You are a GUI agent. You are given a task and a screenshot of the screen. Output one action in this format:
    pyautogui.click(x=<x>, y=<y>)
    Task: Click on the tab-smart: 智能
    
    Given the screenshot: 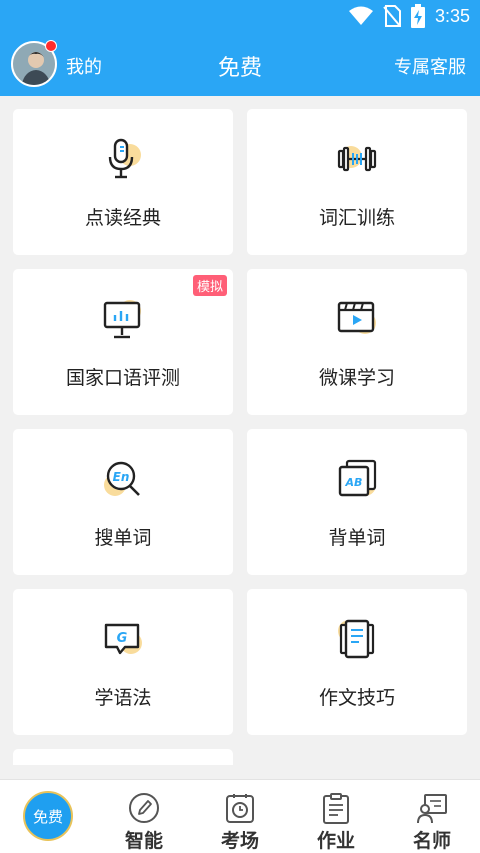 What is the action you would take?
    pyautogui.click(x=144, y=816)
    